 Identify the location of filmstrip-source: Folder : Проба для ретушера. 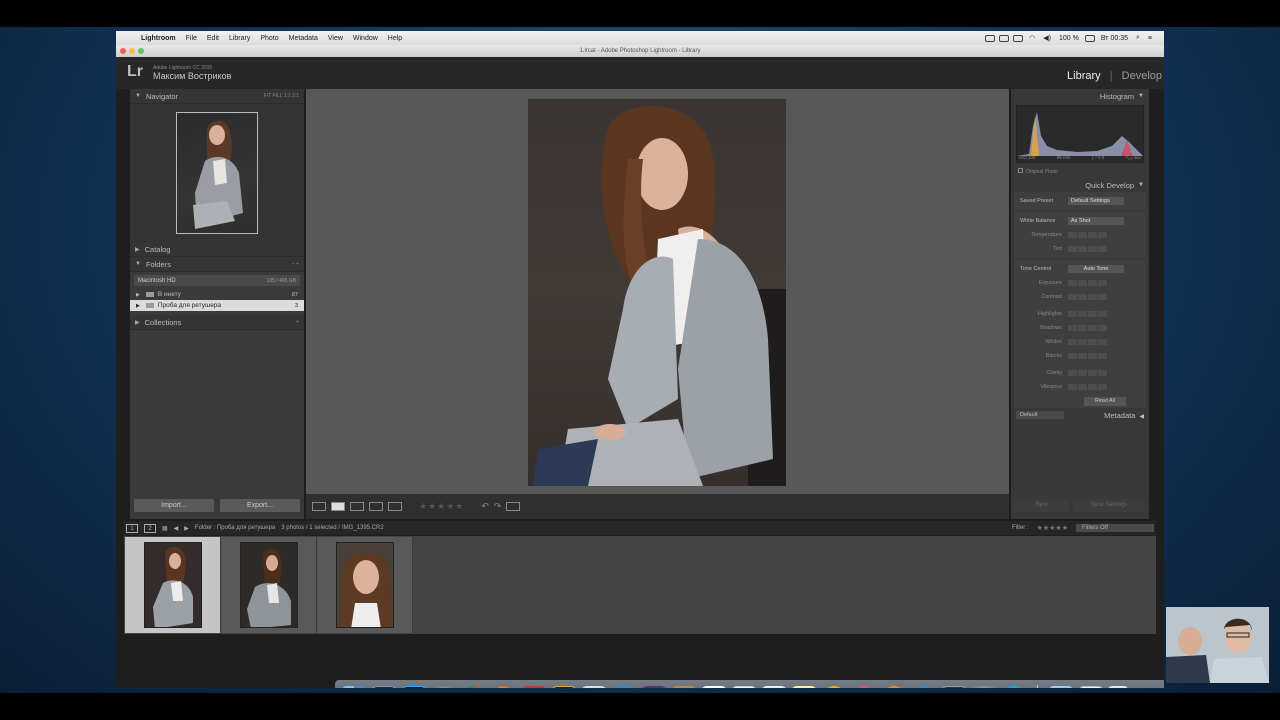
(235, 528).